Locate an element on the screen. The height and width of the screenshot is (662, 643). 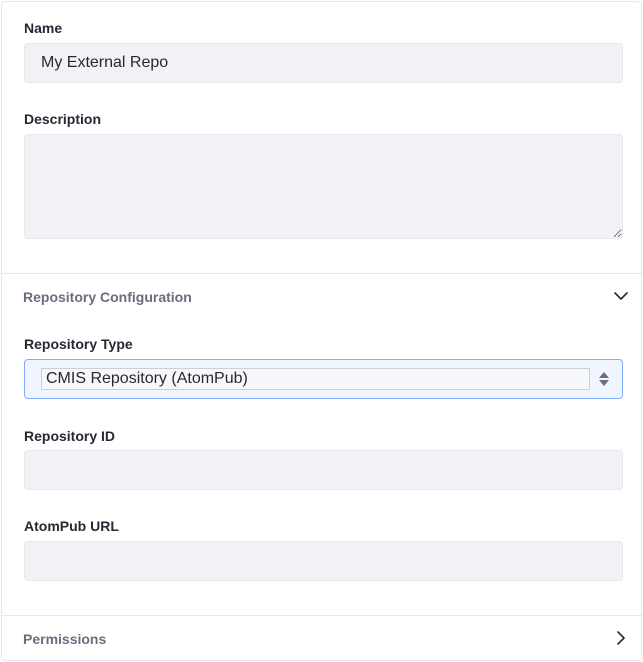
name-input is located at coordinates (323, 63).